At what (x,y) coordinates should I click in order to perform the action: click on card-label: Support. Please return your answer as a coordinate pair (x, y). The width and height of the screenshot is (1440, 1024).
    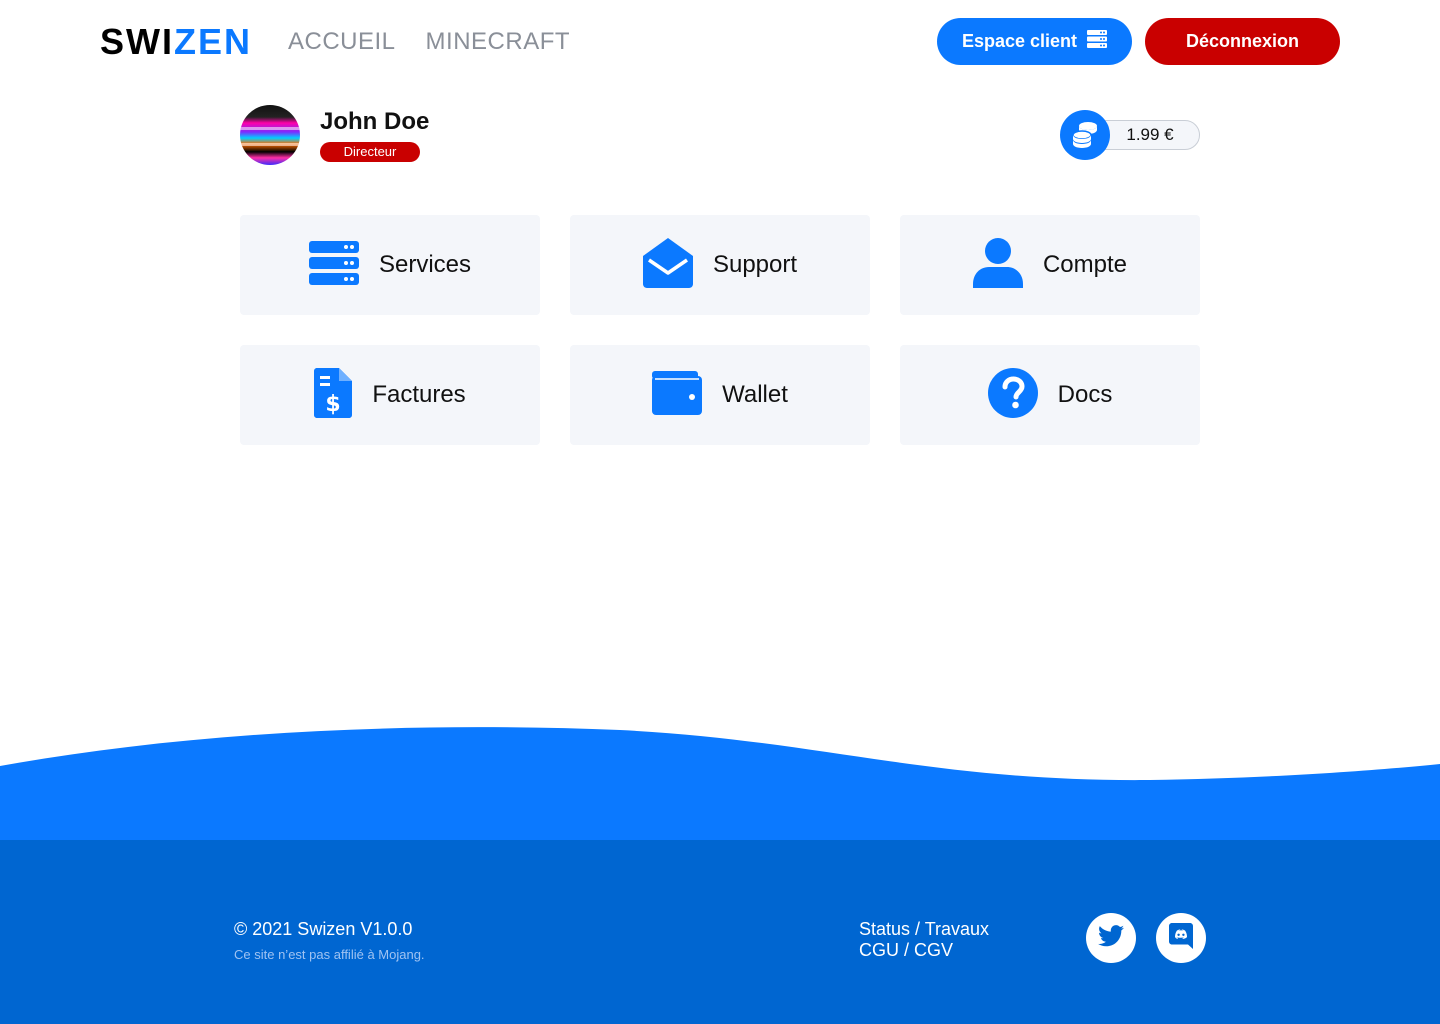
    Looking at the image, I should click on (755, 264).